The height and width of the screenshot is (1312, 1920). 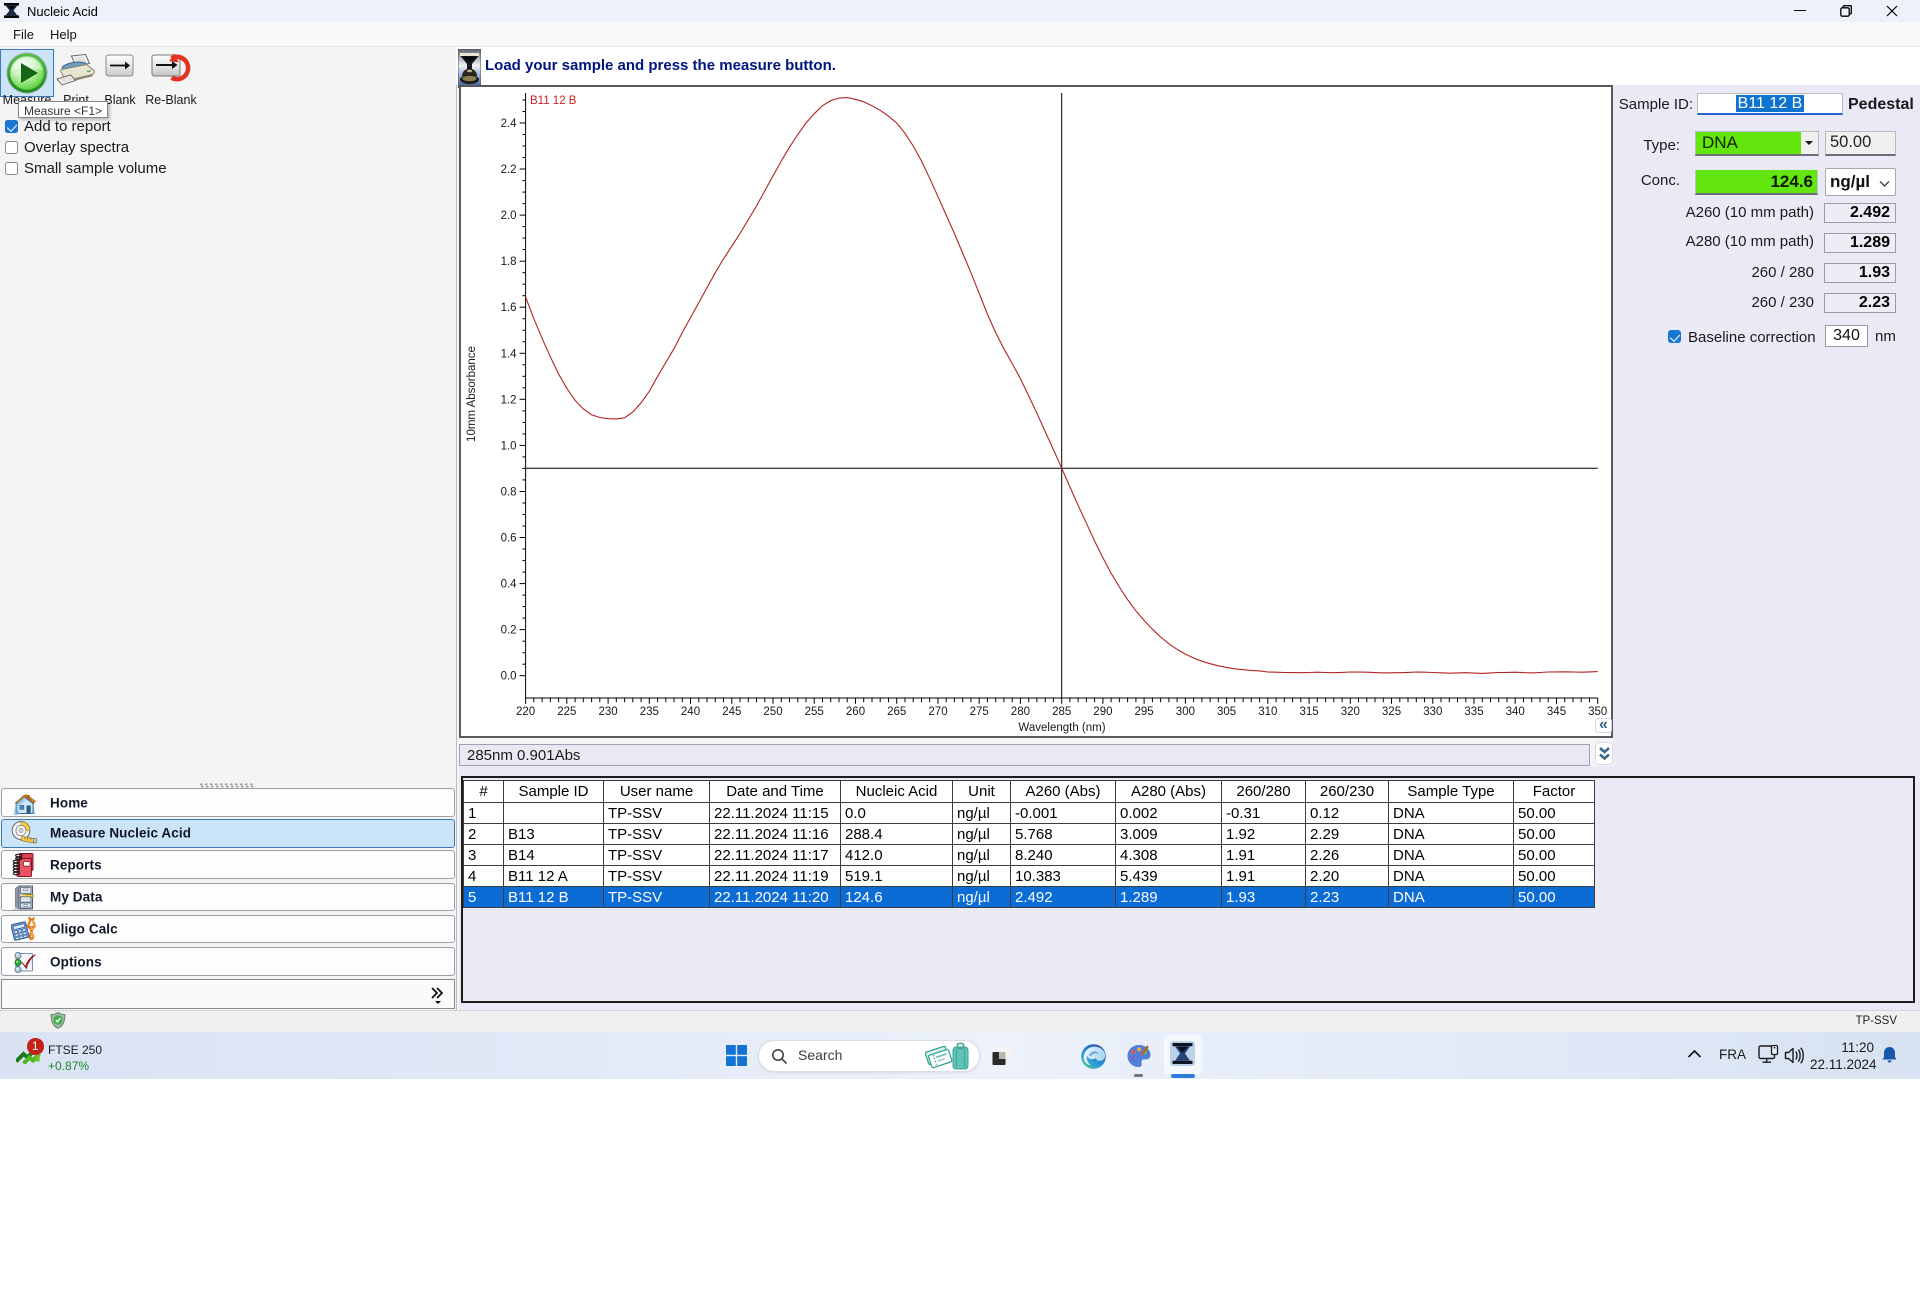 What do you see at coordinates (772, 712) in the screenshot?
I see `svg-text: 250` at bounding box center [772, 712].